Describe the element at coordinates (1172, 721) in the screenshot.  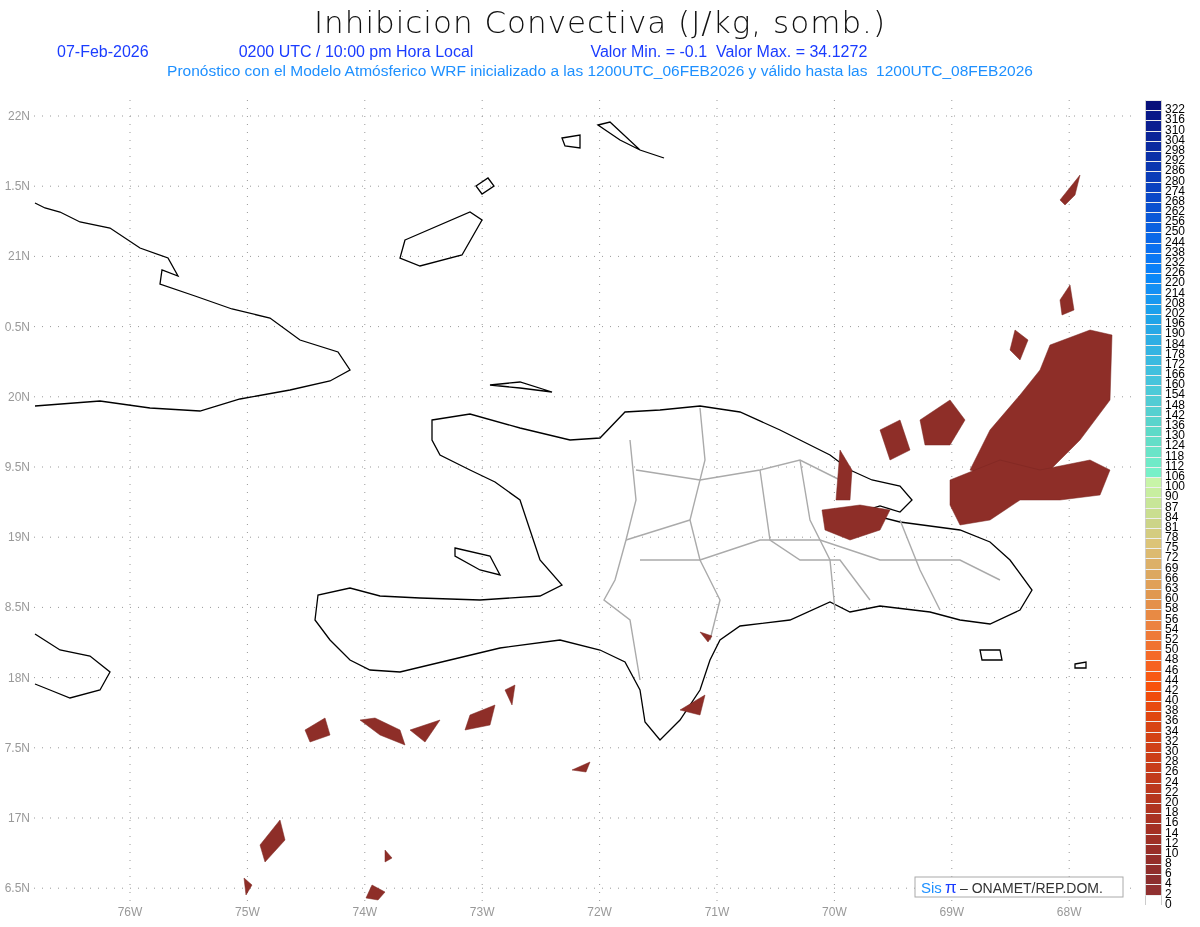
I see `legend-label: 36` at that location.